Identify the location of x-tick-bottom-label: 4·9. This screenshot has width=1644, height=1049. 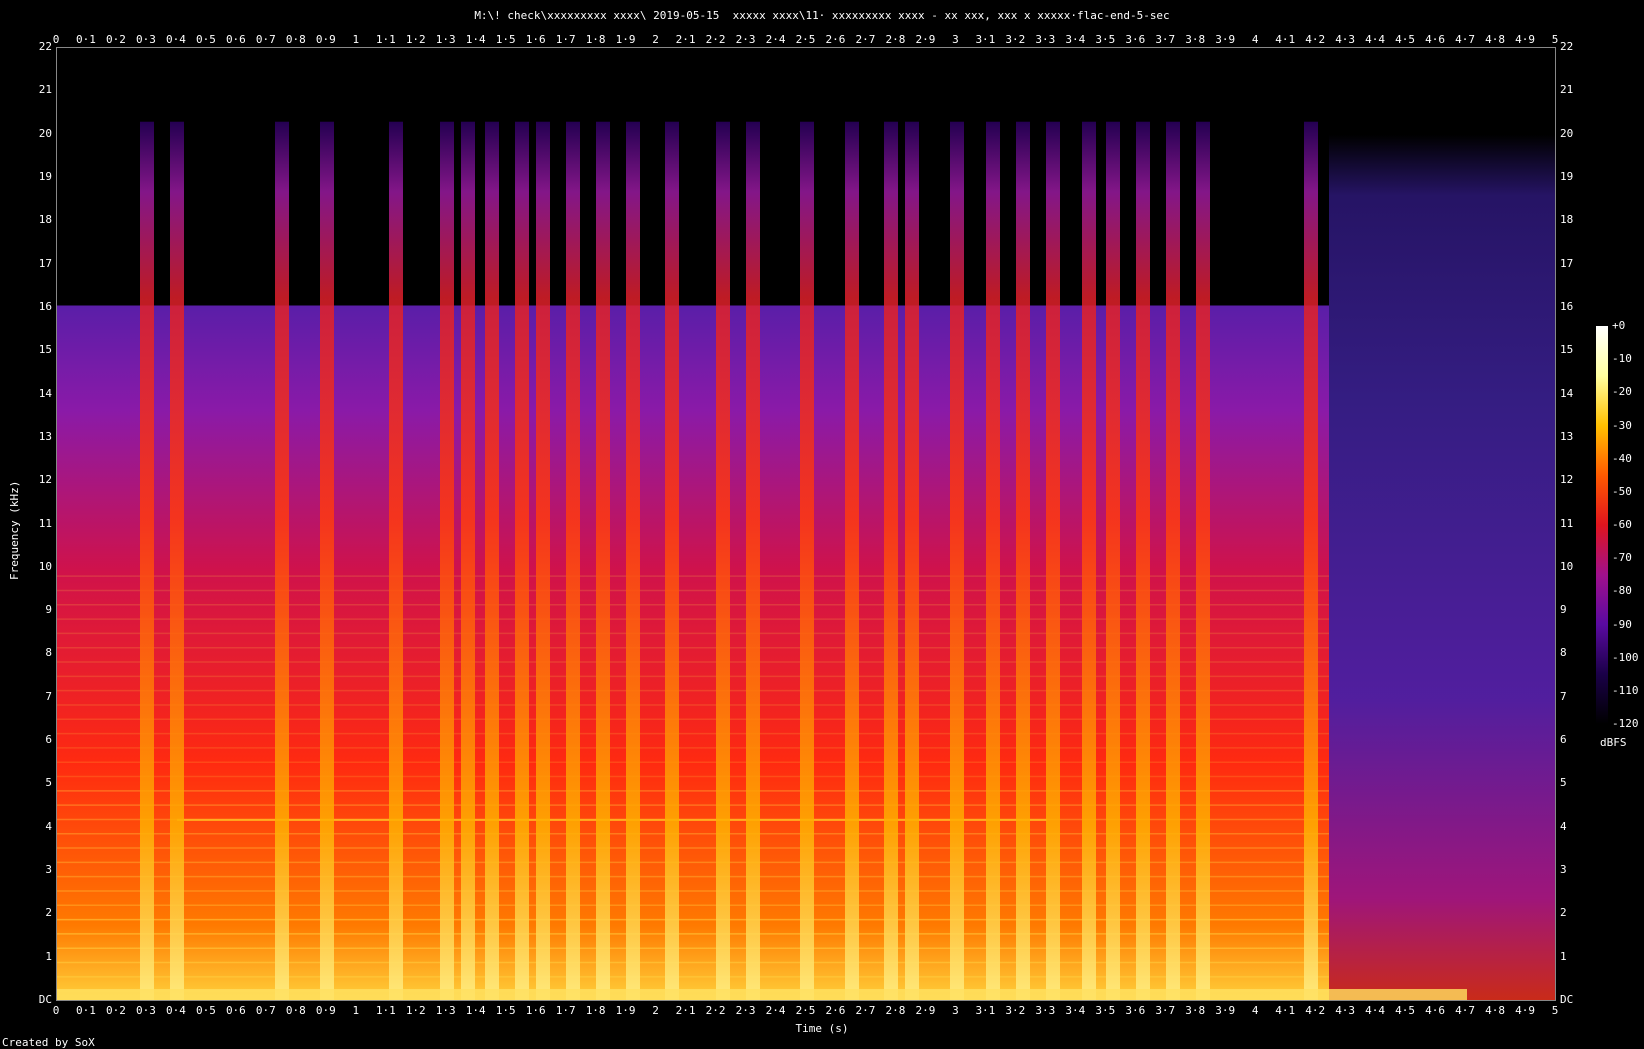
(1525, 1010).